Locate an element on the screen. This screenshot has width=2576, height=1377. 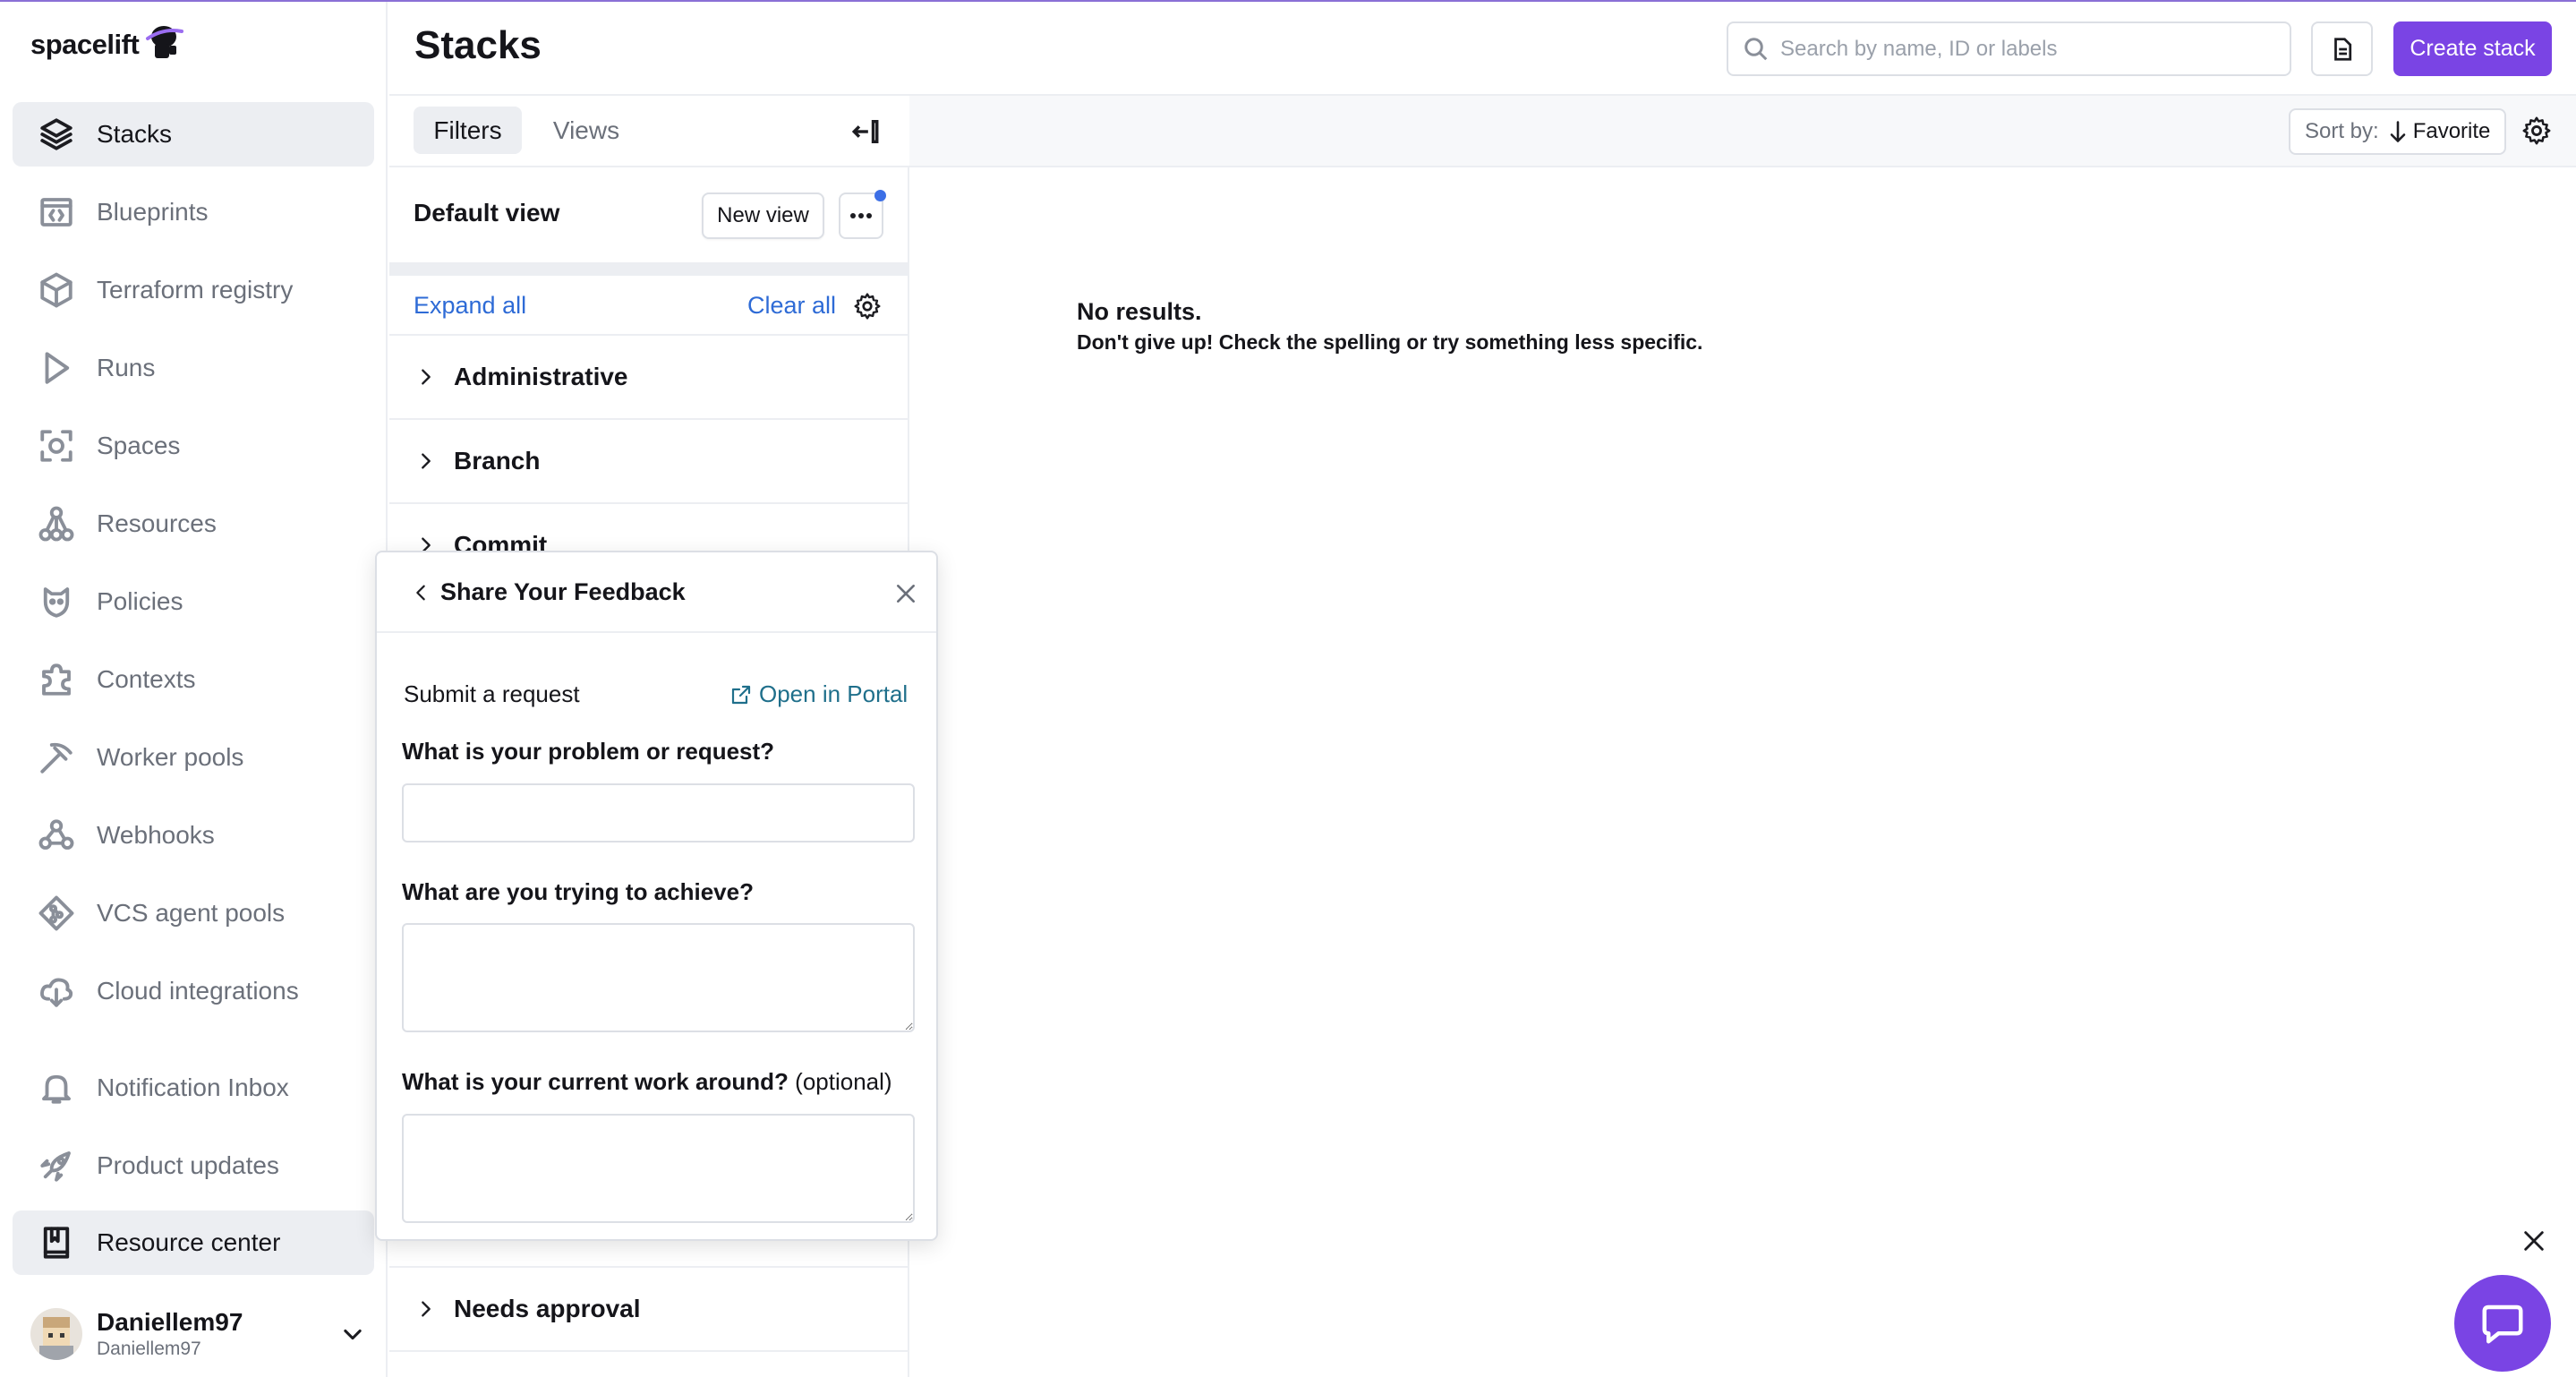
sidebar-item-label: Worker pools is located at coordinates (170, 757).